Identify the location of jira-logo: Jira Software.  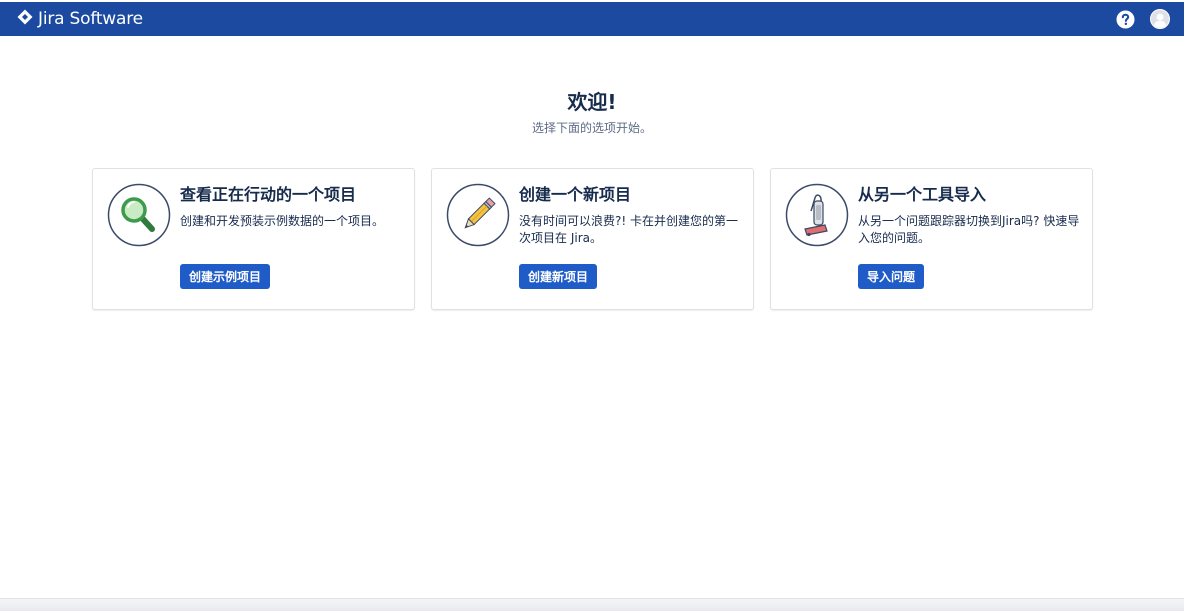
(80, 19).